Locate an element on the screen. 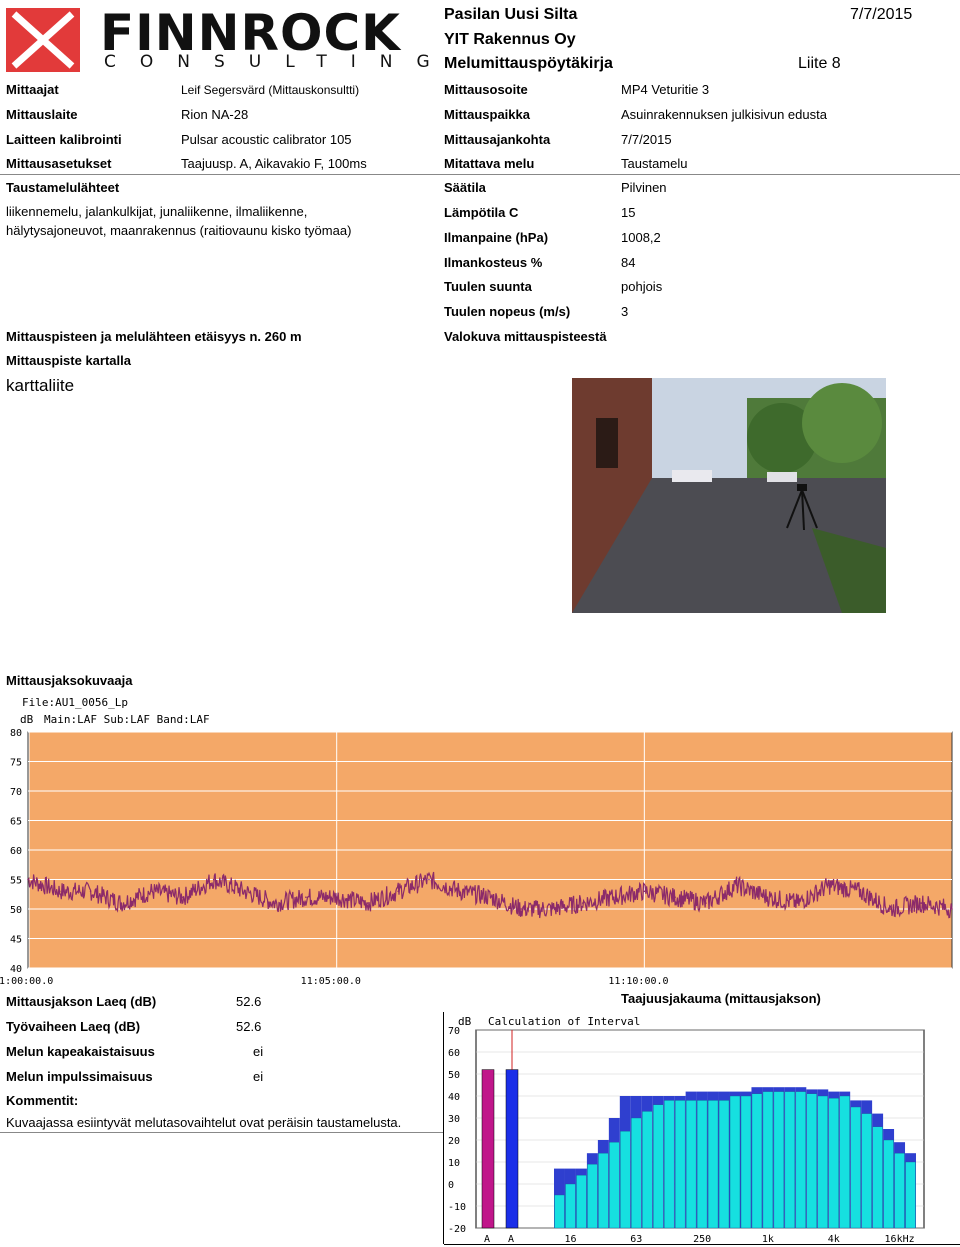  result-value-laeq-period: 52.6 is located at coordinates (249, 1001).